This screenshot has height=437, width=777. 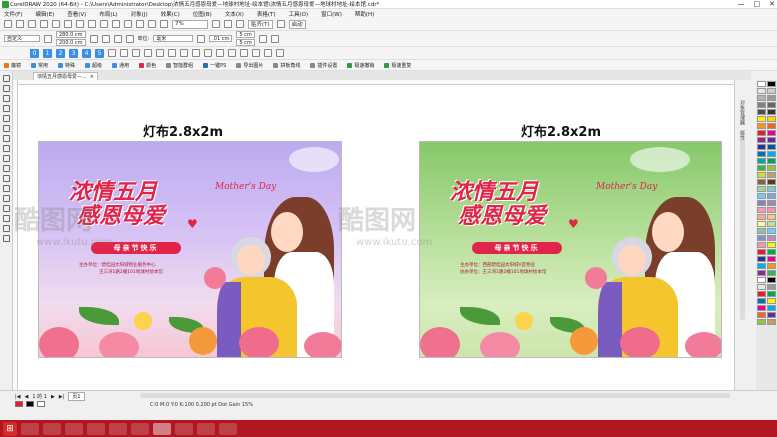 What do you see at coordinates (274, 38) in the screenshot?
I see `wrench-icon` at bounding box center [274, 38].